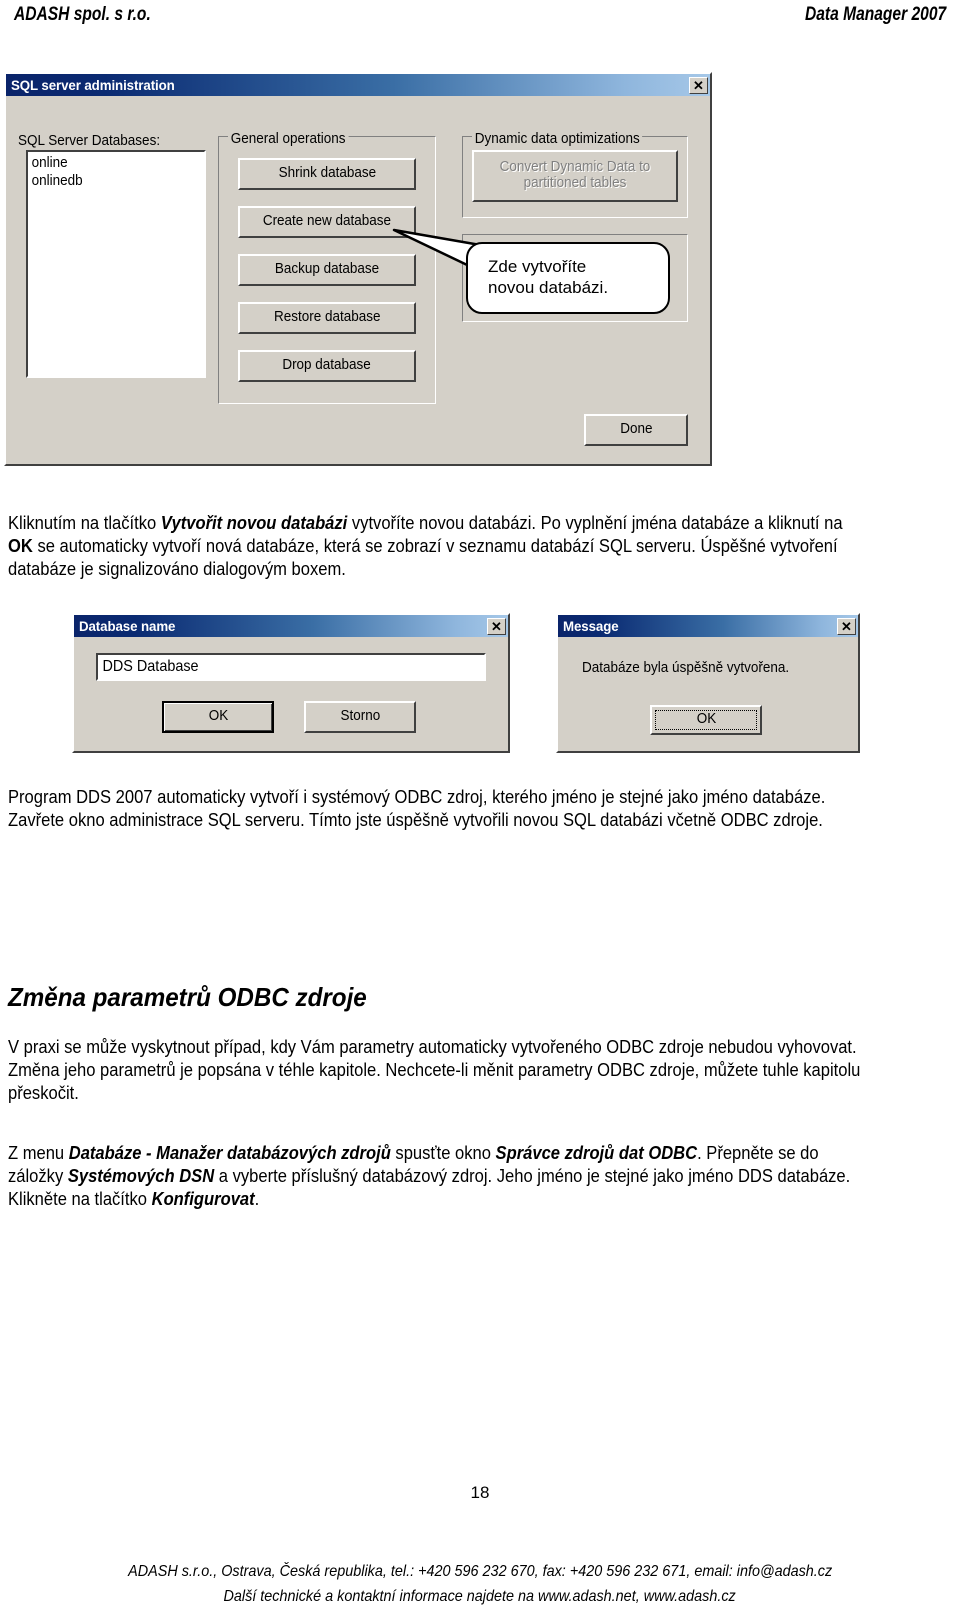 Image resolution: width=960 pixels, height=1617 pixels. What do you see at coordinates (708, 626) in the screenshot?
I see `message-titlebar: Message ✕` at bounding box center [708, 626].